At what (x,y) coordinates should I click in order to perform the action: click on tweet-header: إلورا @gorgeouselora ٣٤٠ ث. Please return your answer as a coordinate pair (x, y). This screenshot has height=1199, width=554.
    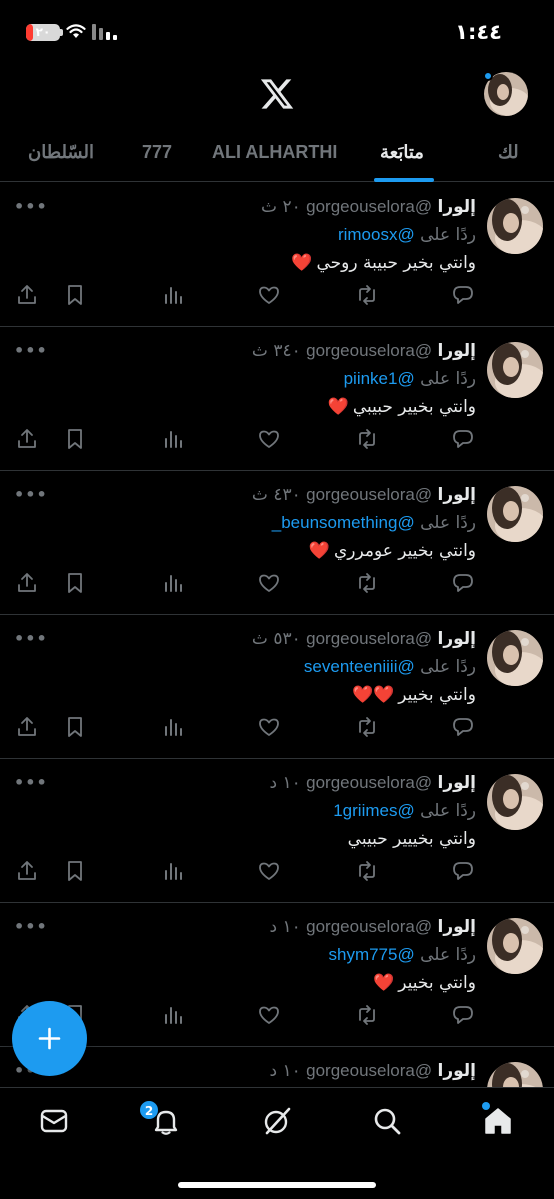
    Looking at the image, I should click on (364, 351).